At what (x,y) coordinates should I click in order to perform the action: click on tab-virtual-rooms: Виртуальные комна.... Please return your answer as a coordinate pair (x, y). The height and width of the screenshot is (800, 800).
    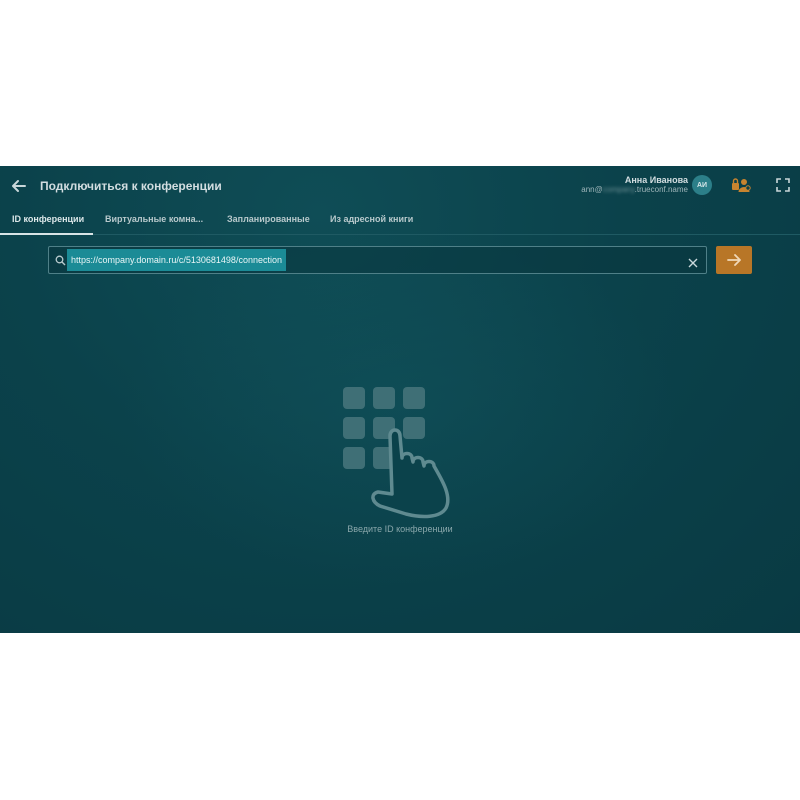
    Looking at the image, I should click on (154, 219).